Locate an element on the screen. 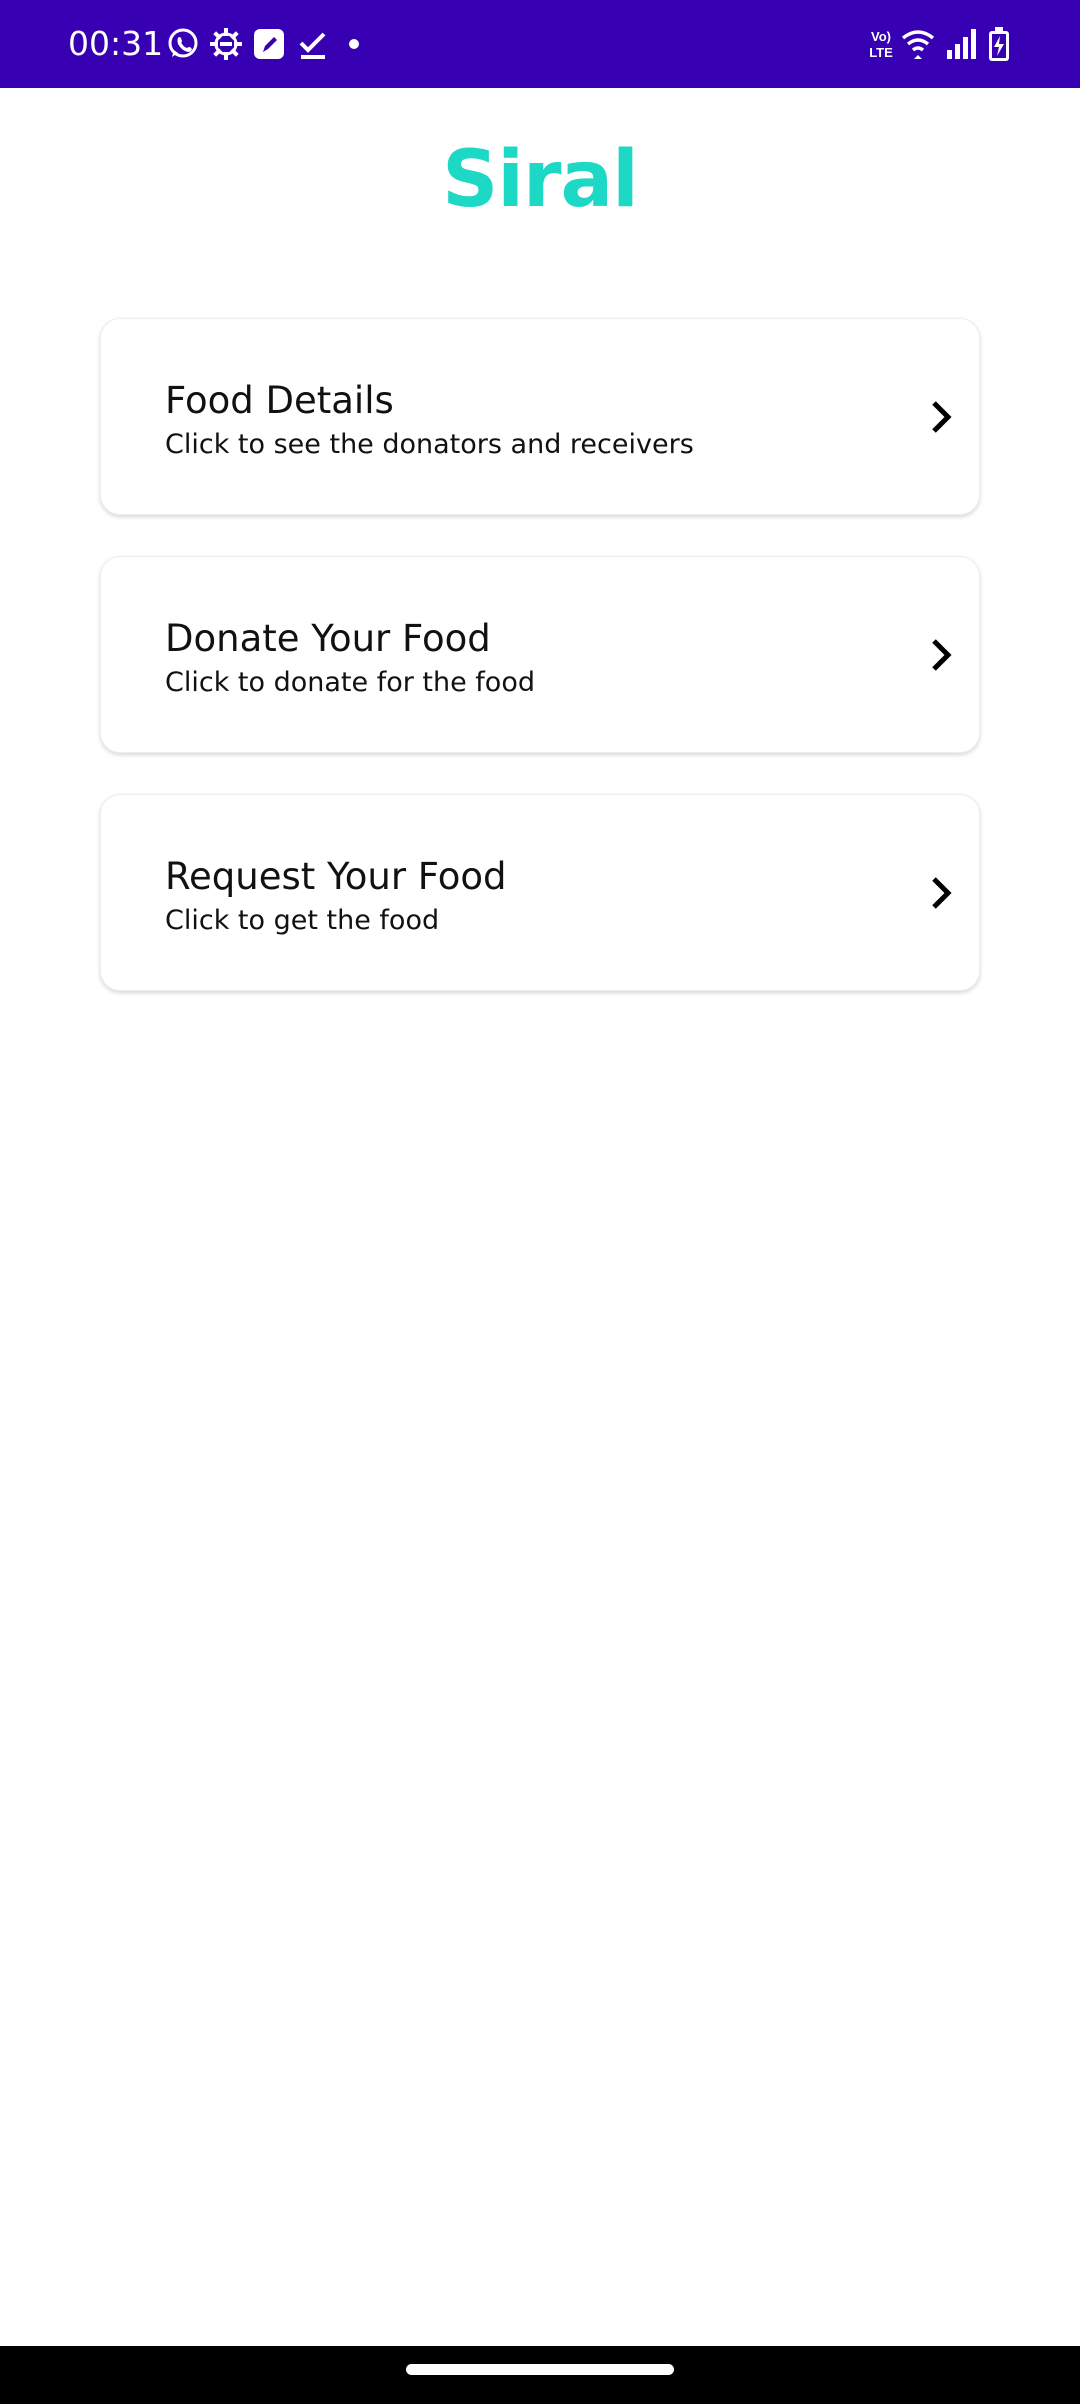 This screenshot has width=1080, height=2404. status-bar: 00:31 Vo) LTE is located at coordinates (540, 44).